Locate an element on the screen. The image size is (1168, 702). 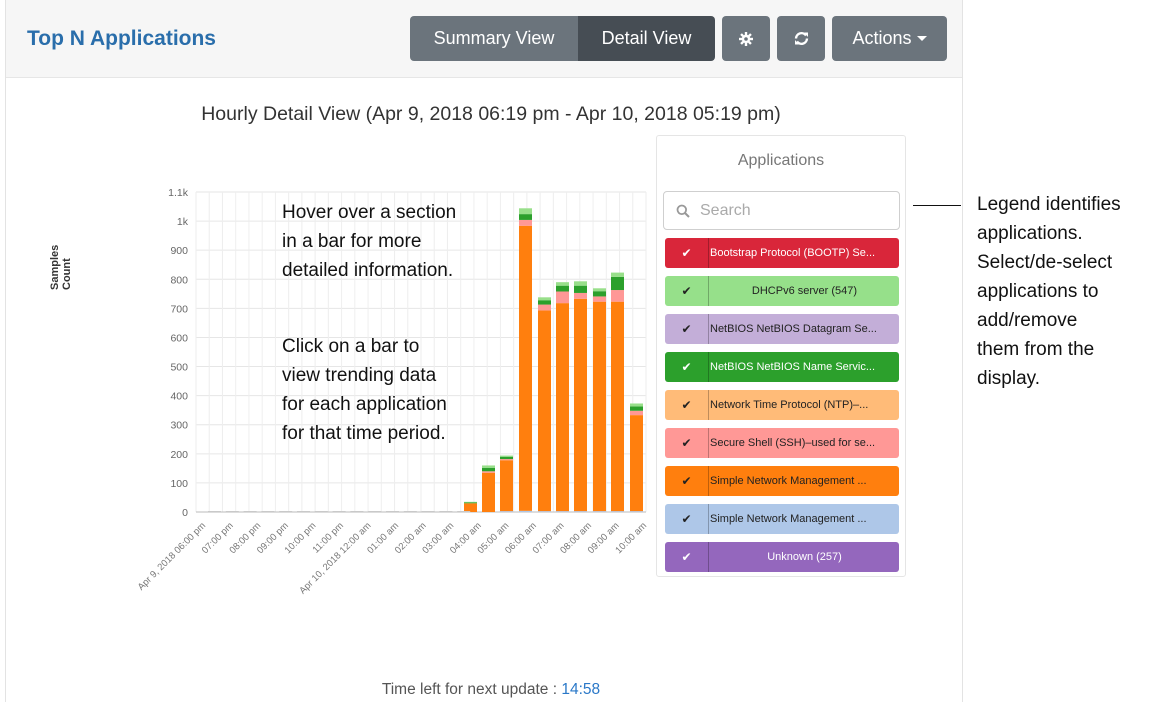
y-tick-label: 900 is located at coordinates (179, 251).